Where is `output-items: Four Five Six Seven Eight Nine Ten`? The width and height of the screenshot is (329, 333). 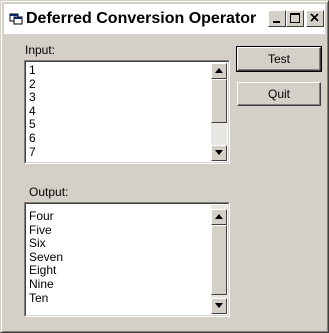 output-items: Four Five Six Seven Eight Nine Ten is located at coordinates (46, 257).